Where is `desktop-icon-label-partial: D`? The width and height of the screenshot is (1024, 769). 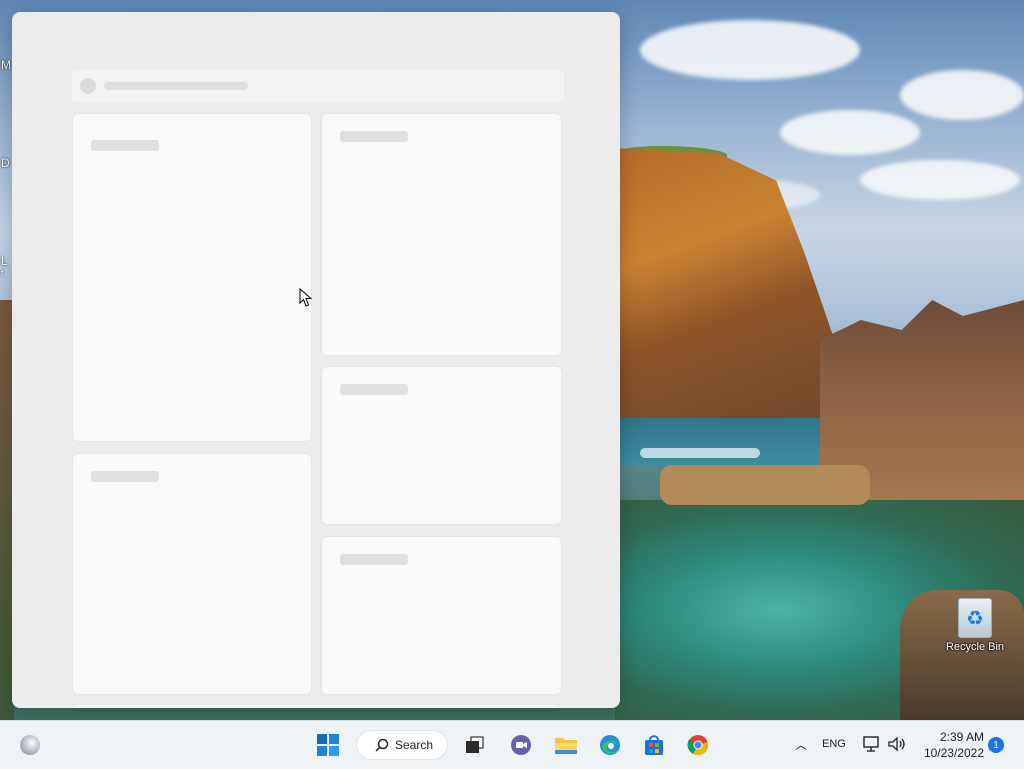
desktop-icon-label-partial: D is located at coordinates (5, 163).